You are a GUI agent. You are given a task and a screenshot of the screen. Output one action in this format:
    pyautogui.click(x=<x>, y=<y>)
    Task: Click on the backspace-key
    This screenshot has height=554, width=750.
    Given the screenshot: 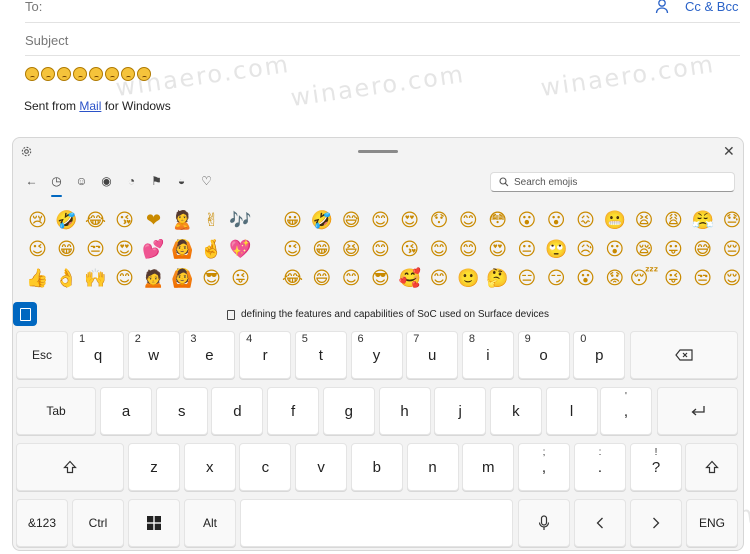 What is the action you would take?
    pyautogui.click(x=684, y=355)
    